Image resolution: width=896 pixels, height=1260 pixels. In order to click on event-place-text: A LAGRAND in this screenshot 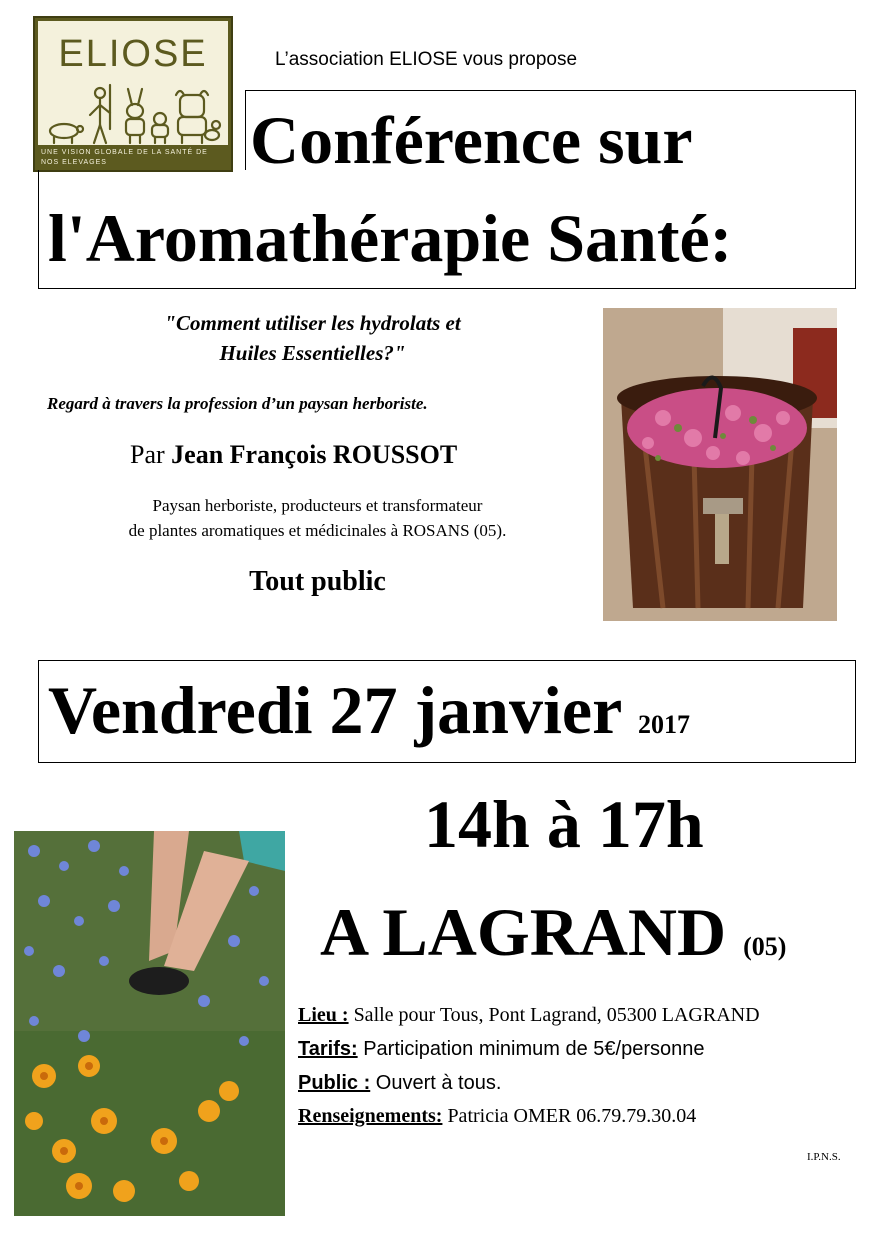, I will do `click(532, 932)`.